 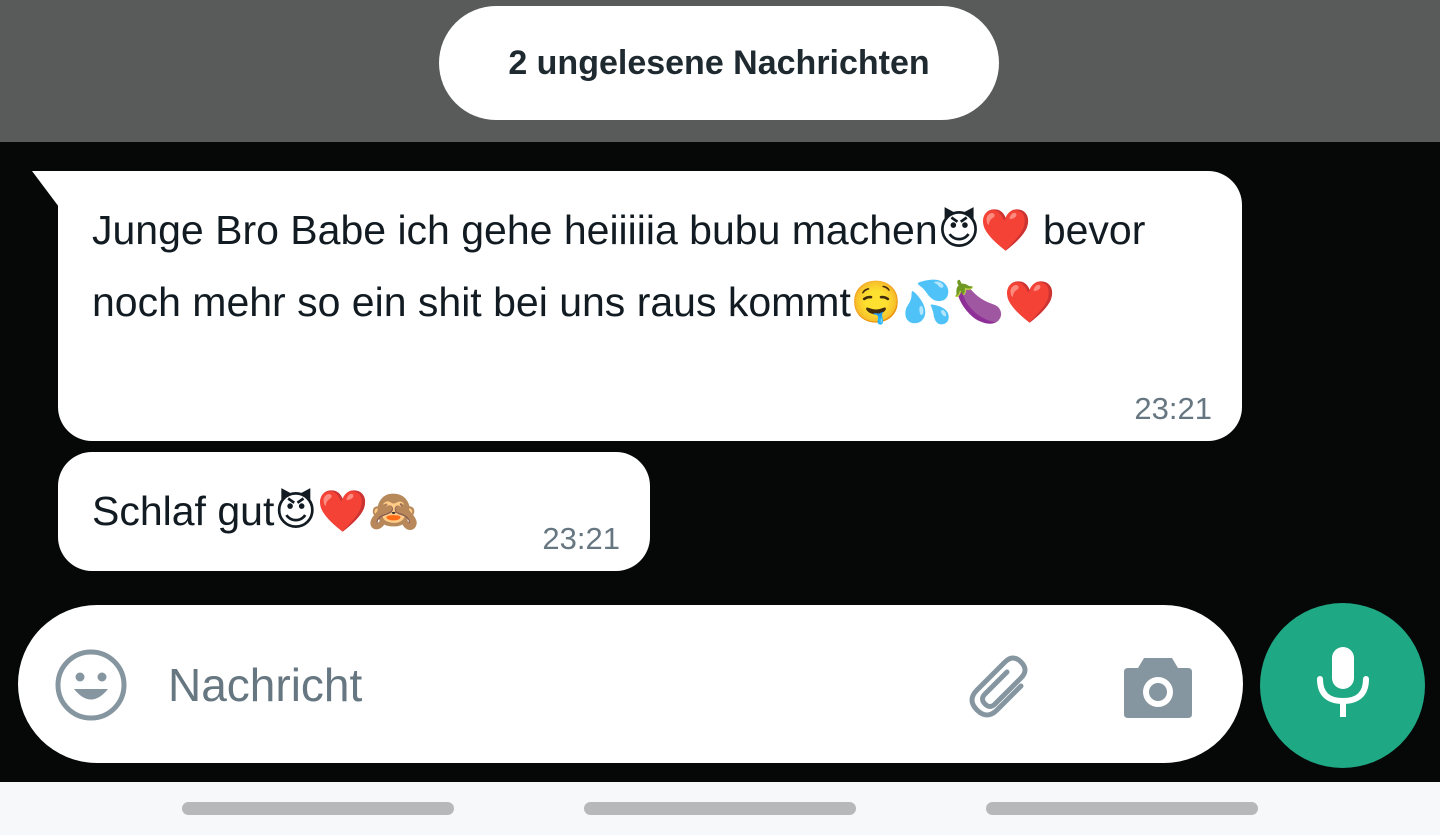 What do you see at coordinates (47, 191) in the screenshot?
I see `bubble-tail` at bounding box center [47, 191].